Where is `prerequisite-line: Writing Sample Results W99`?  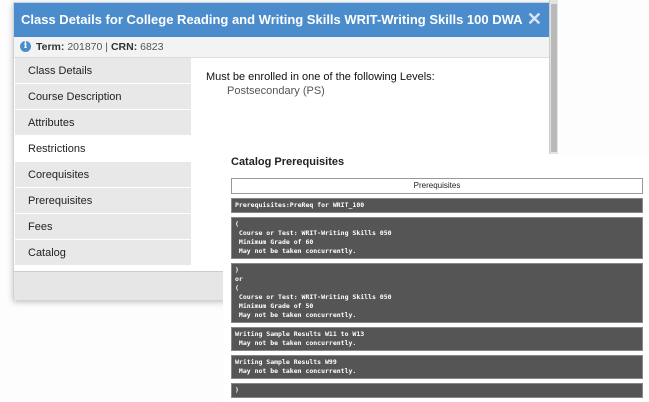
prerequisite-line: Writing Sample Results W99 is located at coordinates (286, 362).